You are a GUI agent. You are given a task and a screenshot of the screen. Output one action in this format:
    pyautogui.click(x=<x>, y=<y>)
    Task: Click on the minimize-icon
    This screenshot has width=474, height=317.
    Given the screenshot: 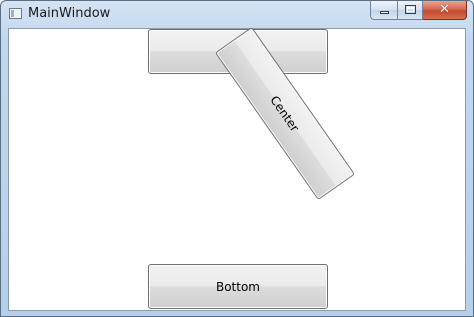 What is the action you would take?
    pyautogui.click(x=384, y=12)
    